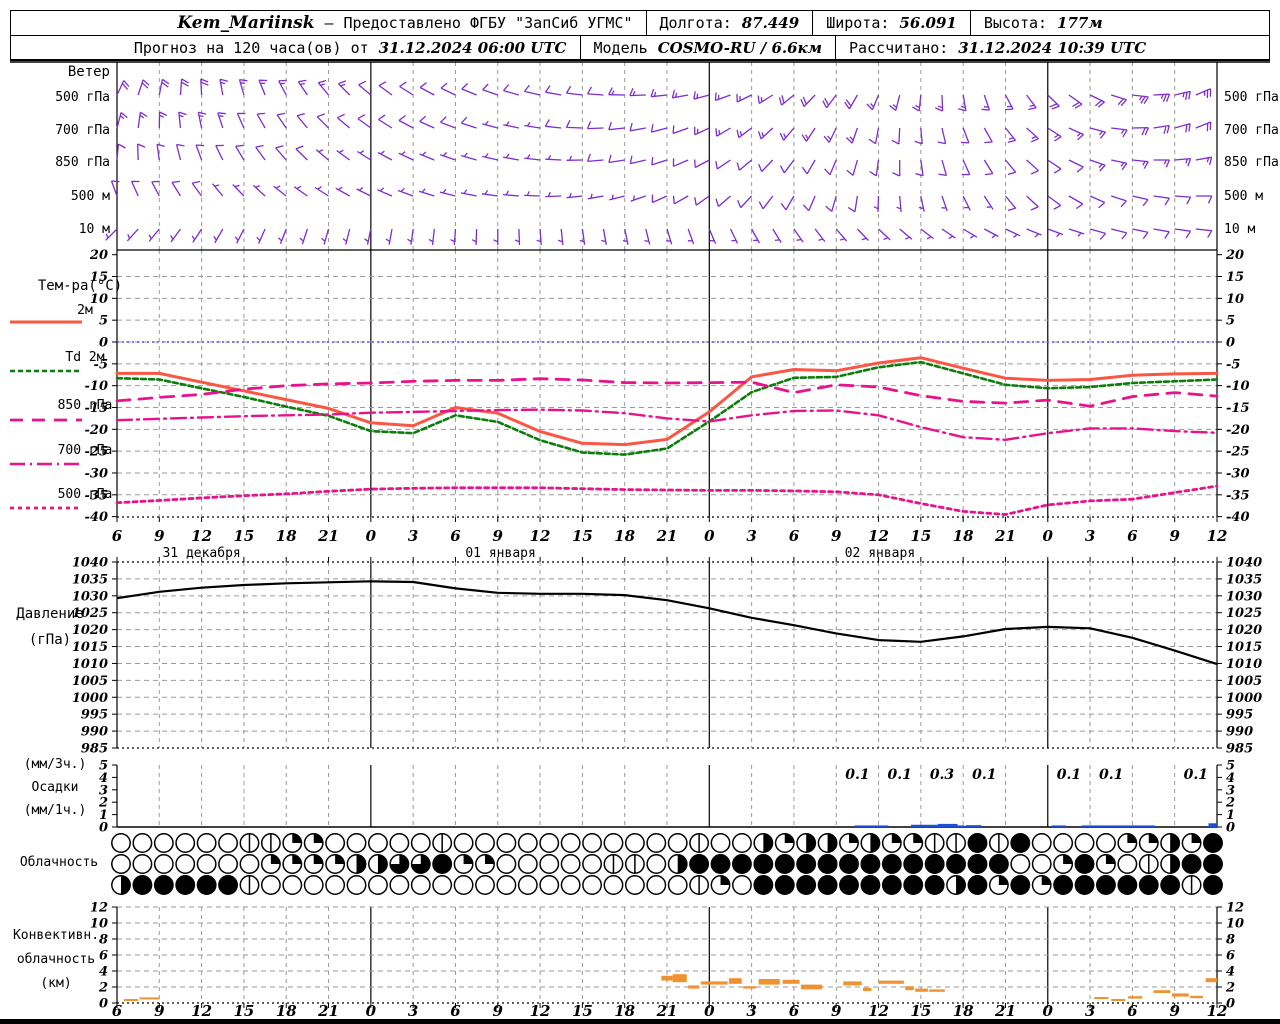  Describe the element at coordinates (1238, 473) in the screenshot. I see `axis-label: -30` at that location.